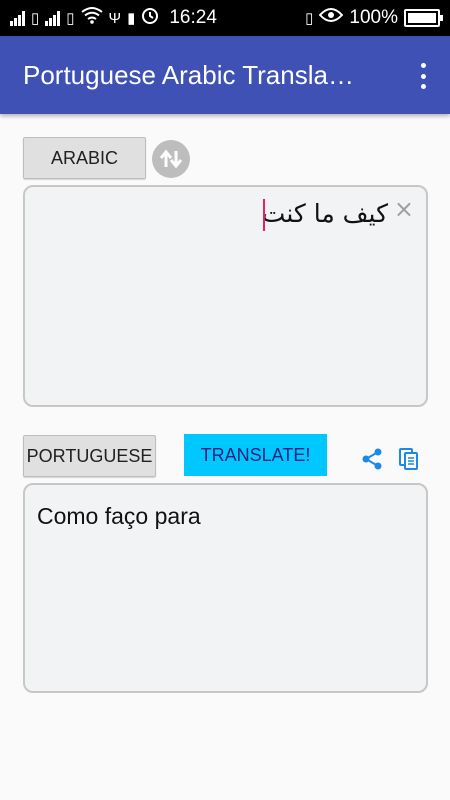  I want to click on battery-small-icon: ▮, so click(131, 18).